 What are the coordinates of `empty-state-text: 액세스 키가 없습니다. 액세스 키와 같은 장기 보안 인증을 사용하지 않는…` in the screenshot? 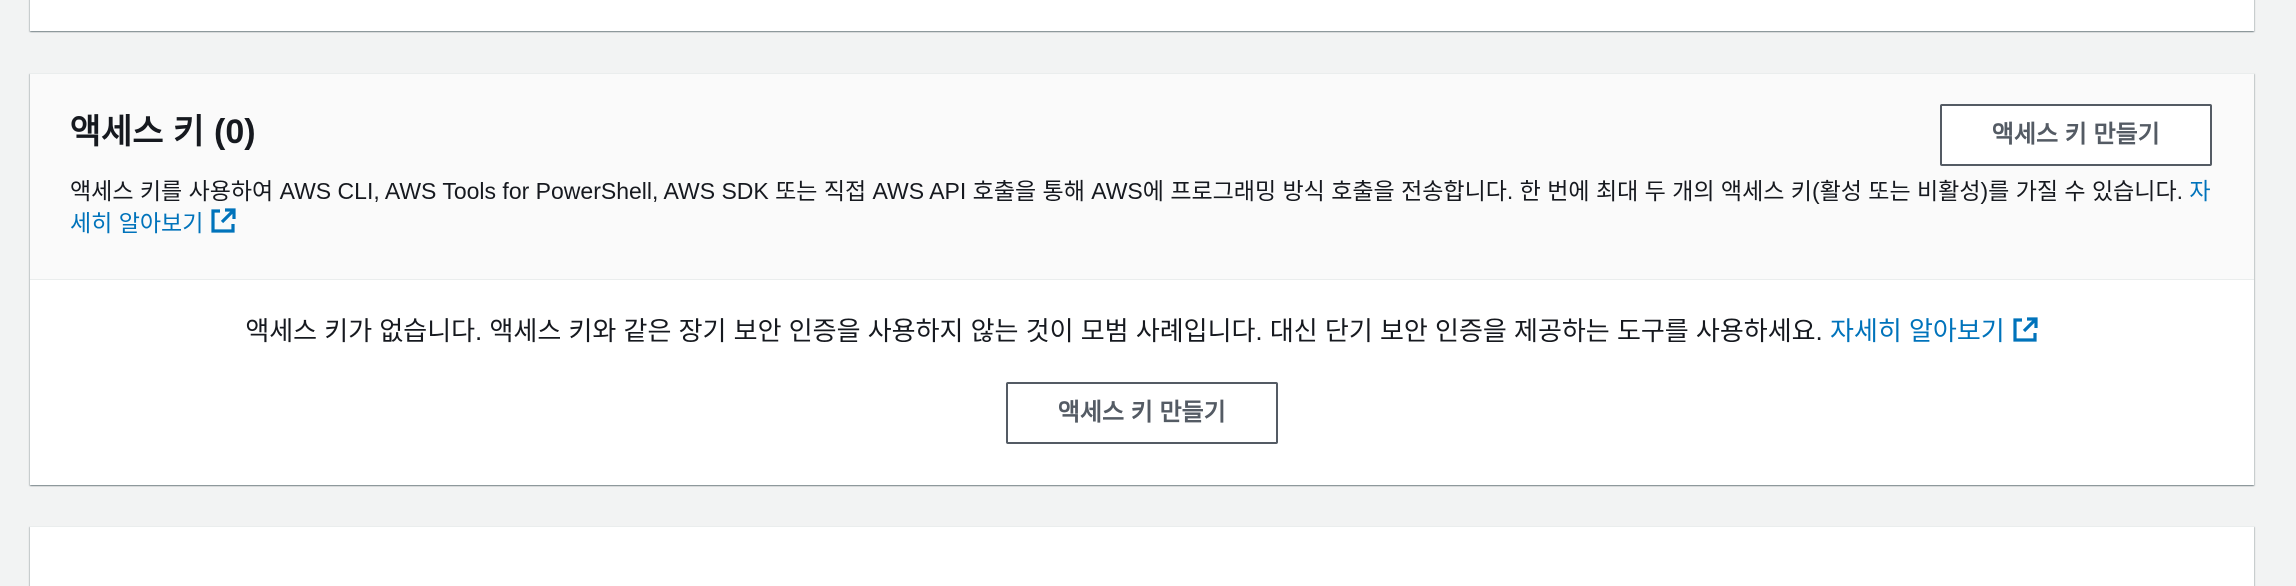 It's located at (1034, 331).